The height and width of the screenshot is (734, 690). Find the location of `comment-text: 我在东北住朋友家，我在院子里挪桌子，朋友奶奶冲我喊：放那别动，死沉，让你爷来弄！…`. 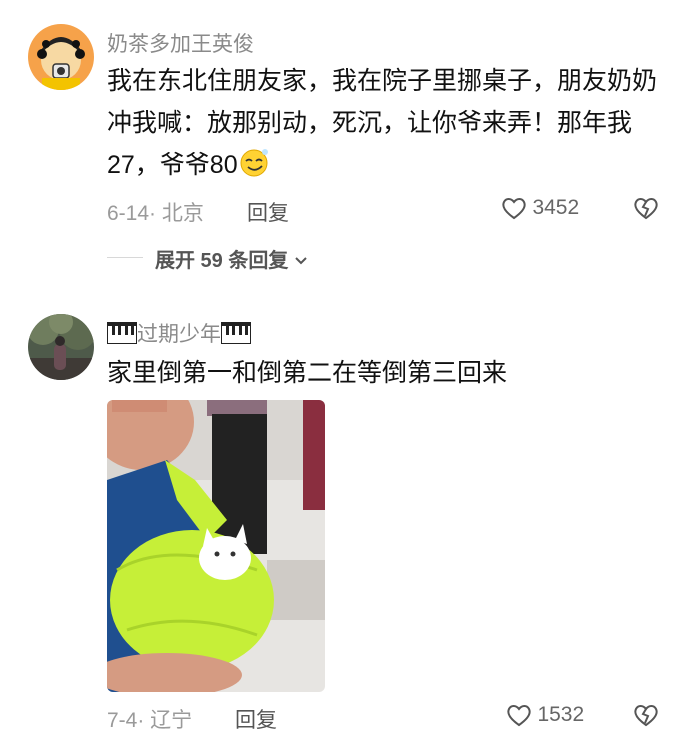

comment-text: 我在东北住朋友家，我在院子里挪桌子，朋友奶奶冲我喊：放那别动，死沉，让你爷来弄！… is located at coordinates (387, 123).